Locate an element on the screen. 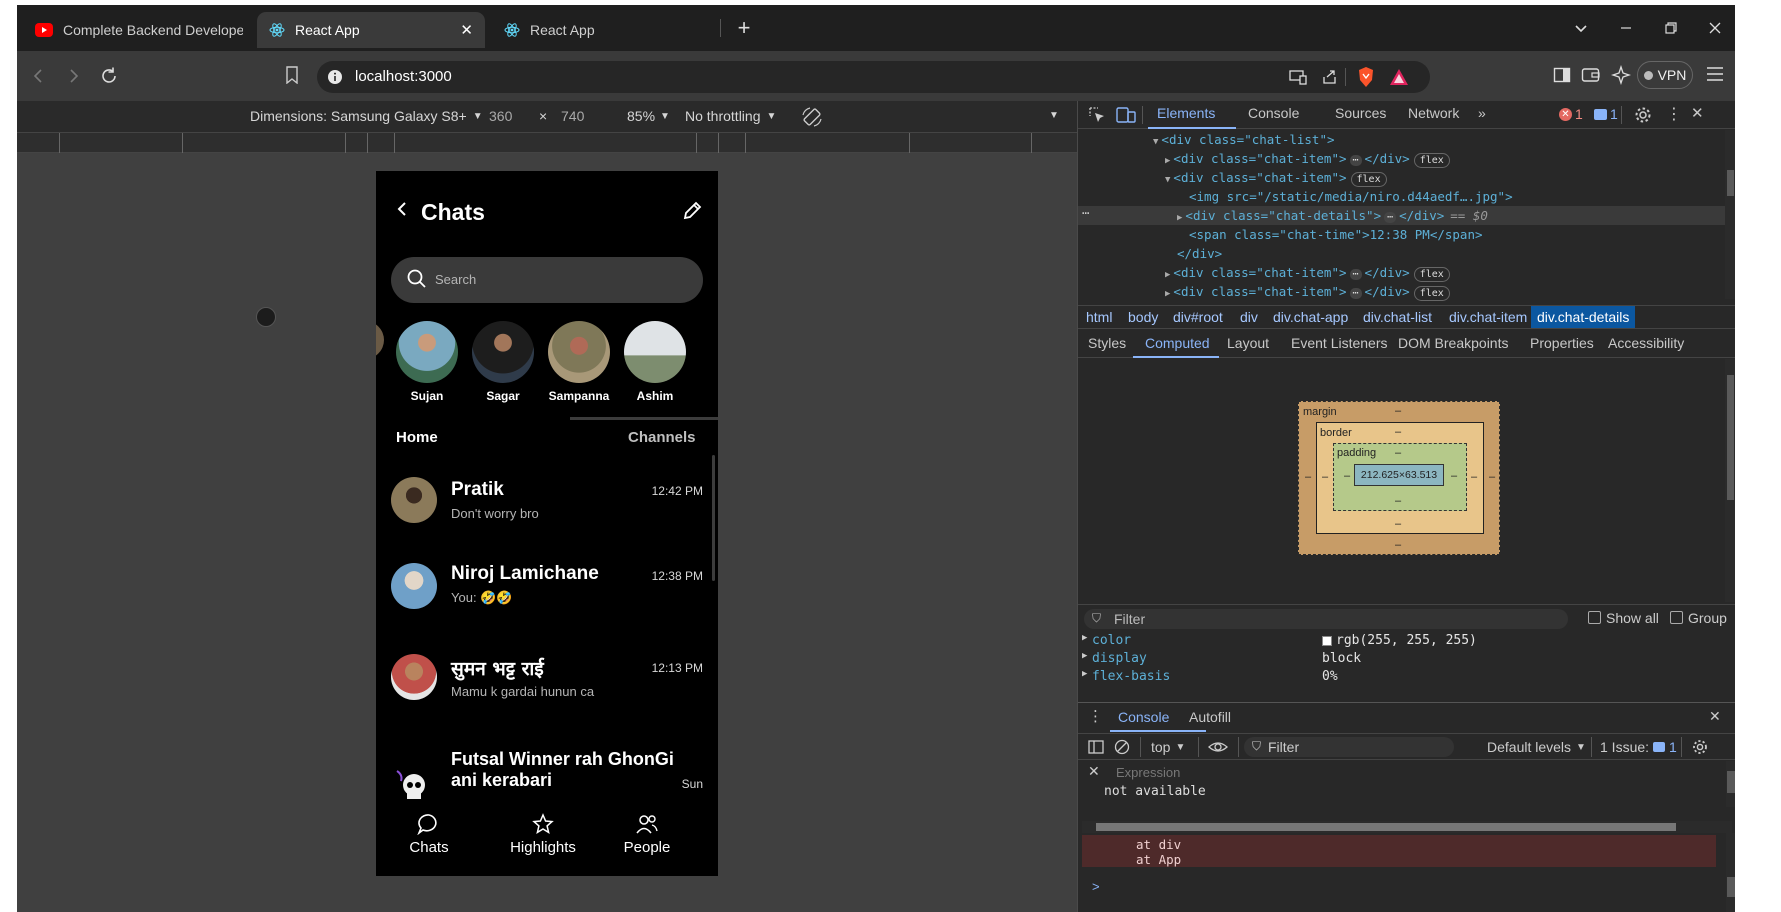 The height and width of the screenshot is (912, 1781). breadcrumb-item: div.chat-details is located at coordinates (1583, 317).